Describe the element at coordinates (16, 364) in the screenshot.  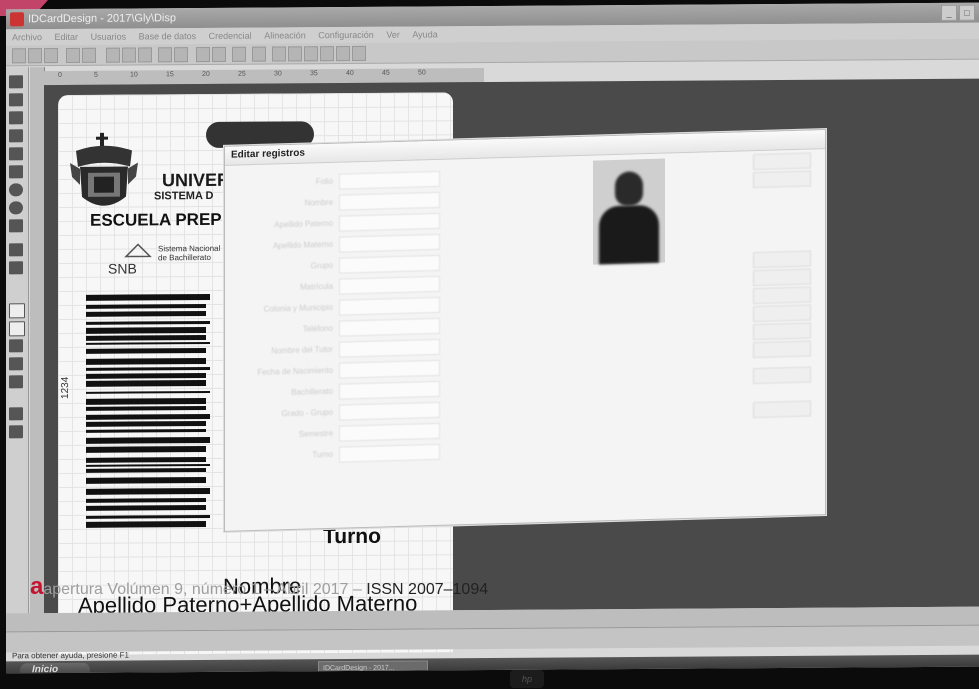
I see `bucket-icon` at that location.